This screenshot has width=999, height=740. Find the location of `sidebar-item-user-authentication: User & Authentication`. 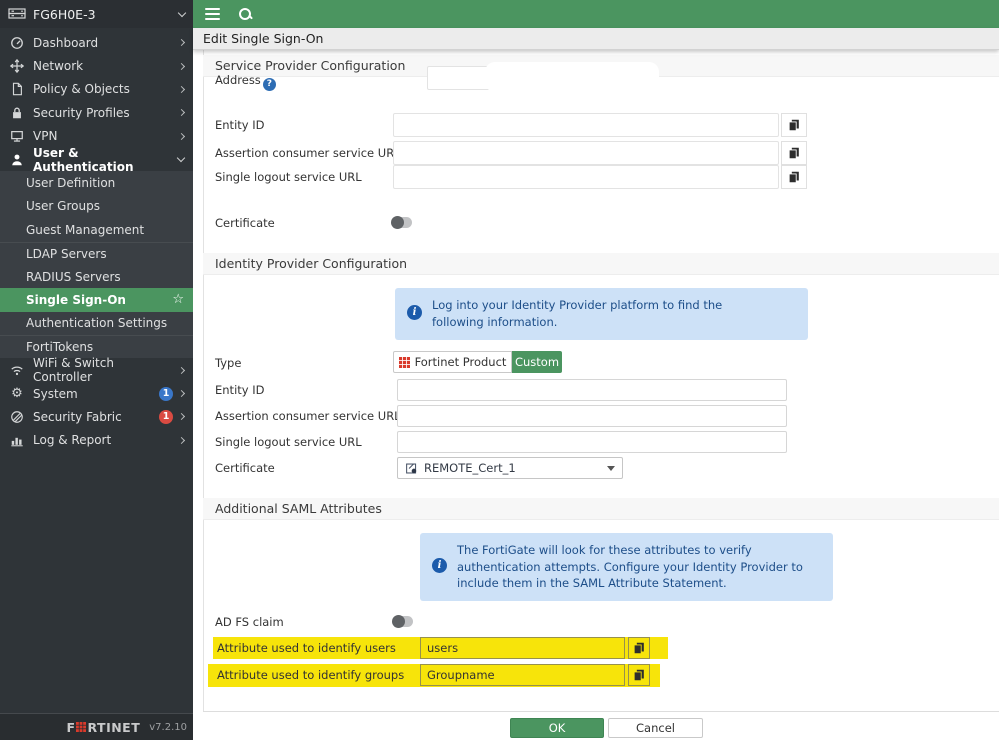

sidebar-item-user-authentication: User & Authentication is located at coordinates (96, 160).